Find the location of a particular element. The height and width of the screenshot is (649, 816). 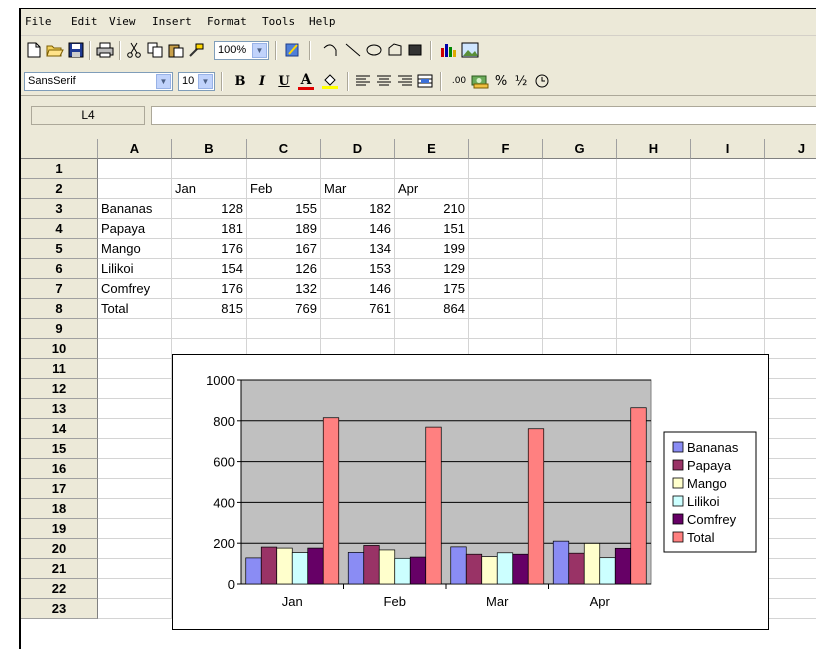

cell-H3 is located at coordinates (654, 209).